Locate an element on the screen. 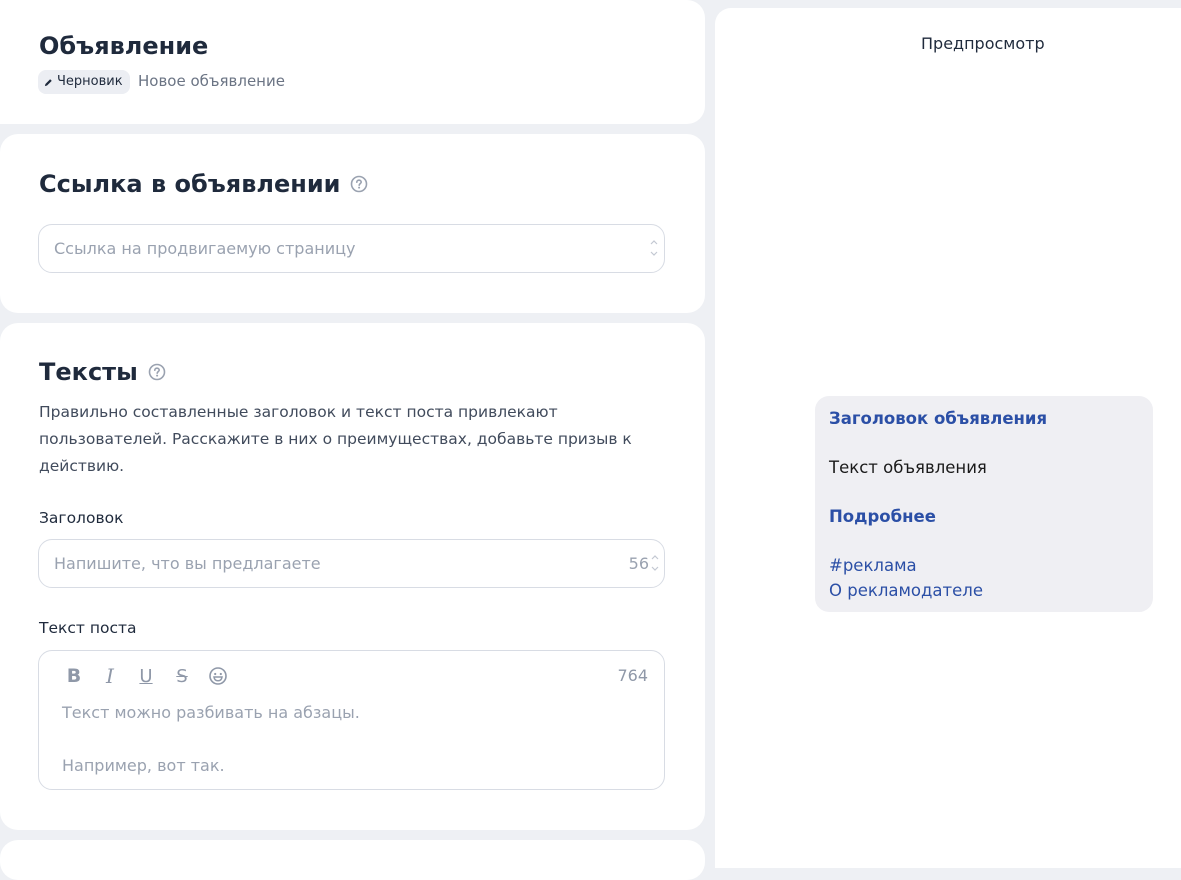  bold-button: B is located at coordinates (74, 676).